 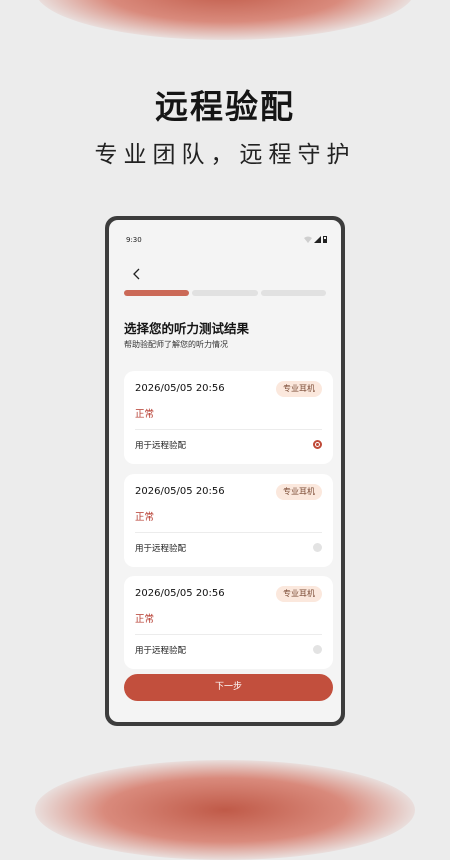 I want to click on bottom-decorative-glow, so click(x=225, y=810).